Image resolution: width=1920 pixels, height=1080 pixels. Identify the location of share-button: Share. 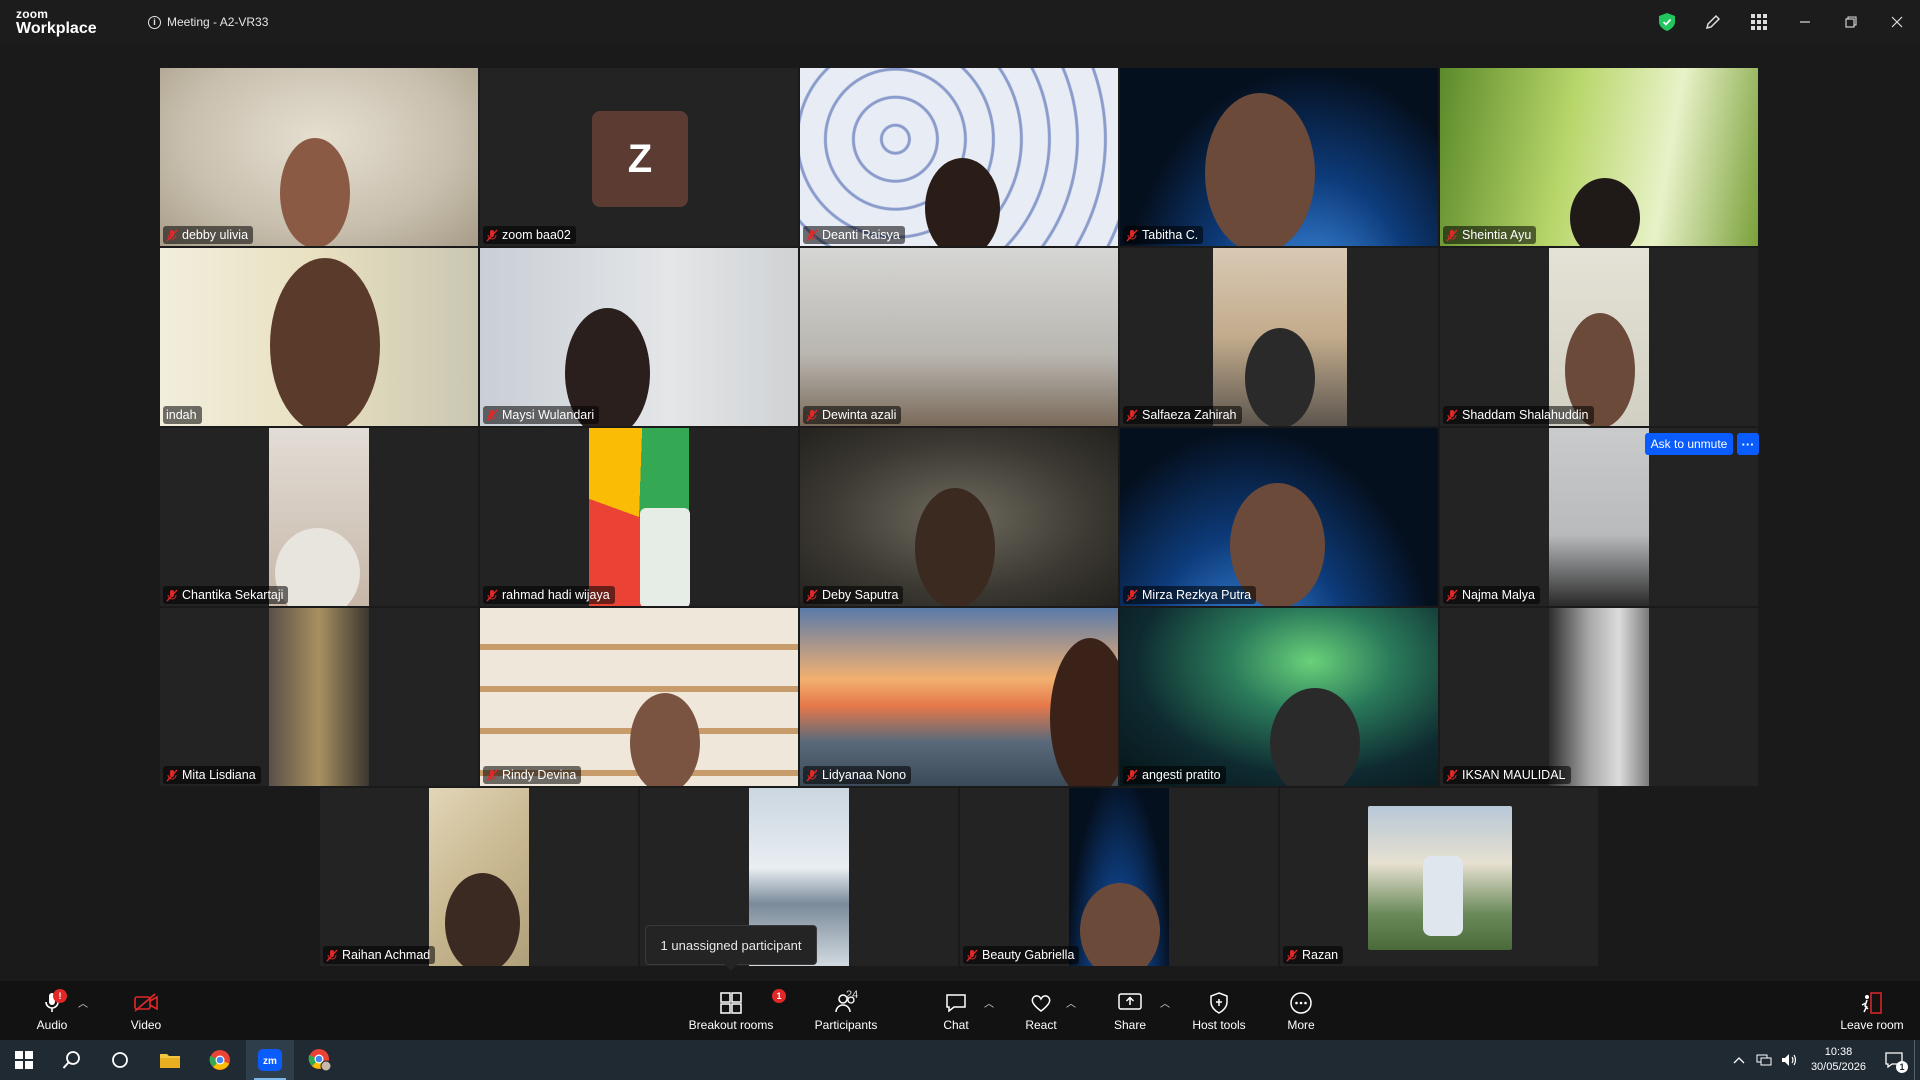
(1130, 1010).